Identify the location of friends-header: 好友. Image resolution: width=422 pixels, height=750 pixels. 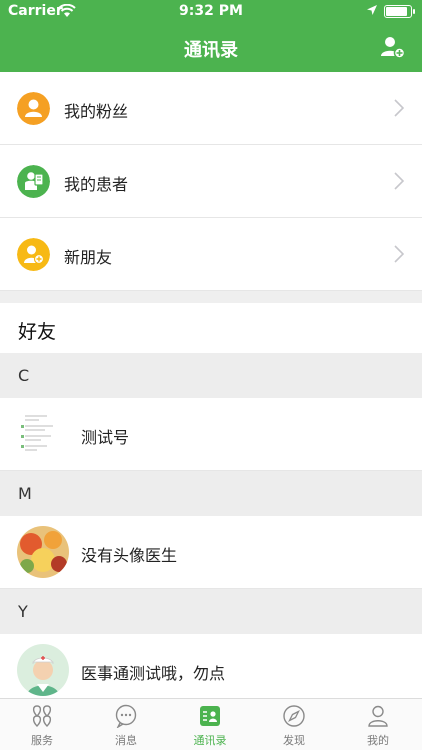
(211, 328).